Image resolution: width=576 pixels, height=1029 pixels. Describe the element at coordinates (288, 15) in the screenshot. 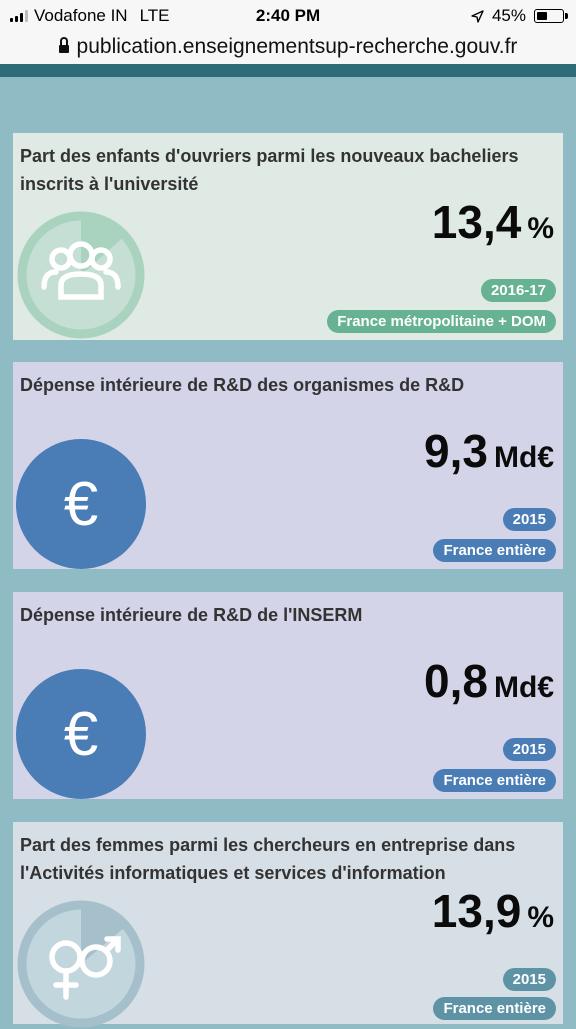

I see `status-bar: Vodafone IN LTE 2:40 PM 45%` at that location.